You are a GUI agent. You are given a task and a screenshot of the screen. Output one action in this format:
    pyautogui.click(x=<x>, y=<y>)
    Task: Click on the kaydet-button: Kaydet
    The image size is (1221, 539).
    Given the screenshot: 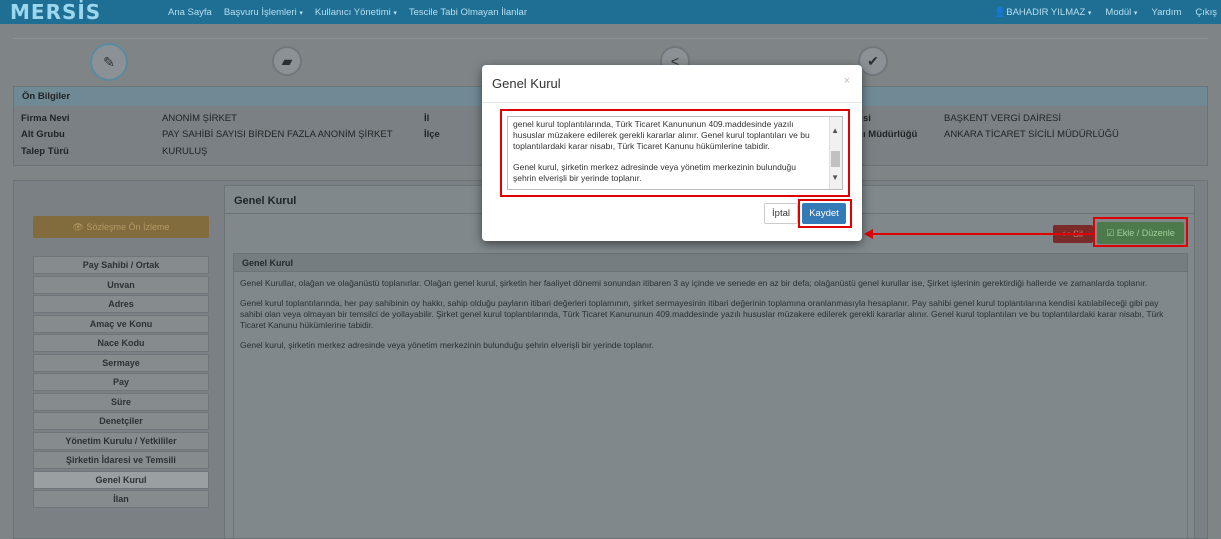 What is the action you would take?
    pyautogui.click(x=824, y=213)
    